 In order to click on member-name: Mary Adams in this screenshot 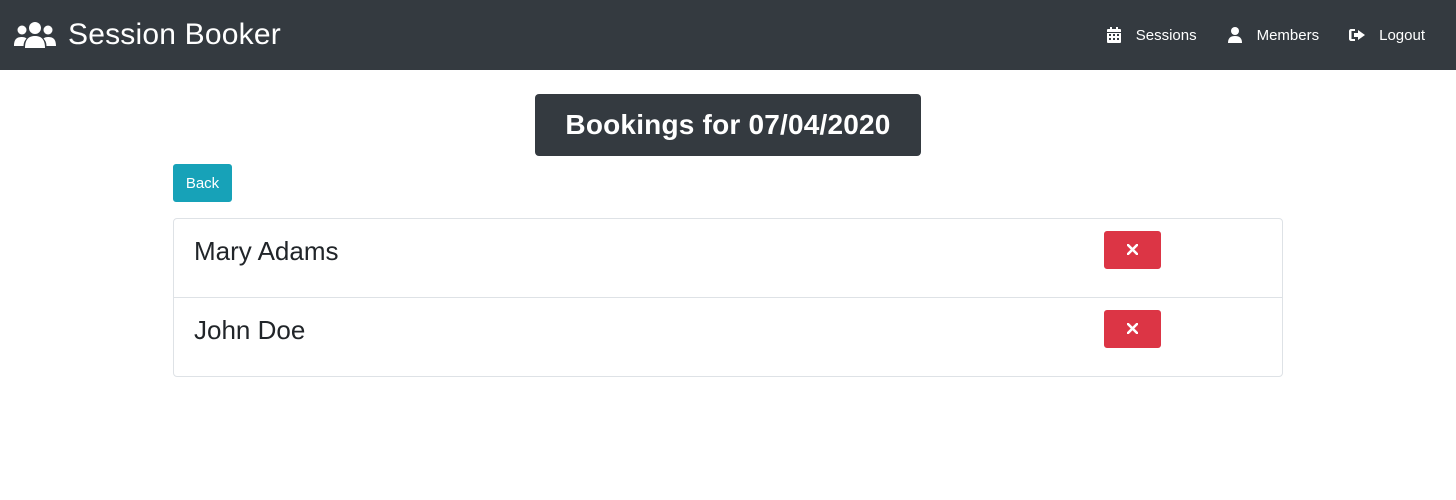, I will do `click(266, 251)`.